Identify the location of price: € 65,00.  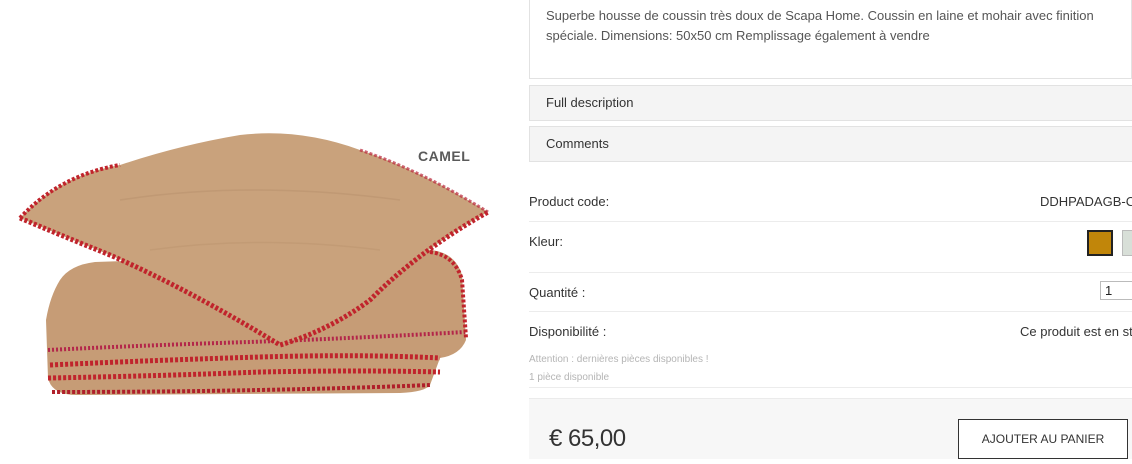
(587, 438).